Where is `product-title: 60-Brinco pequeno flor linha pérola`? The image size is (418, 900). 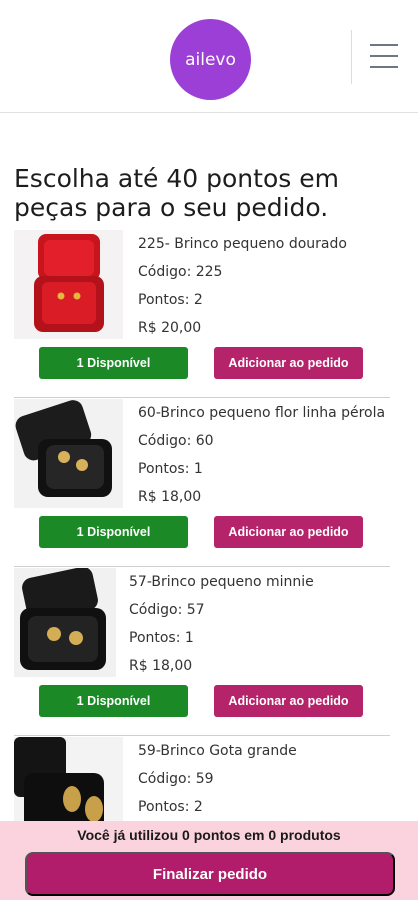 product-title: 60-Brinco pequeno flor linha pérola is located at coordinates (262, 413).